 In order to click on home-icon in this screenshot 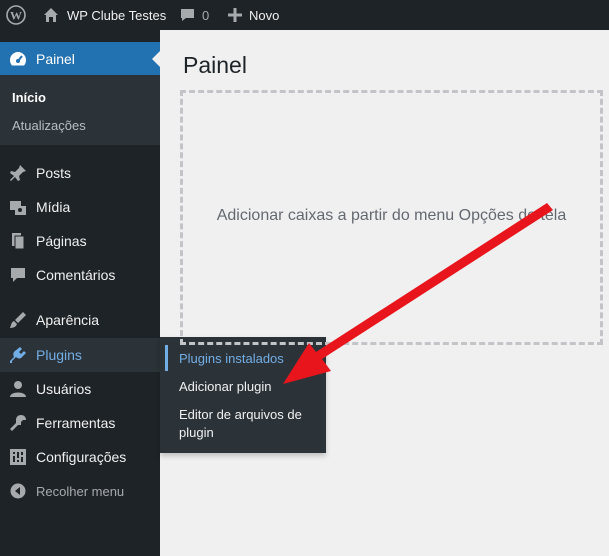, I will do `click(51, 15)`.